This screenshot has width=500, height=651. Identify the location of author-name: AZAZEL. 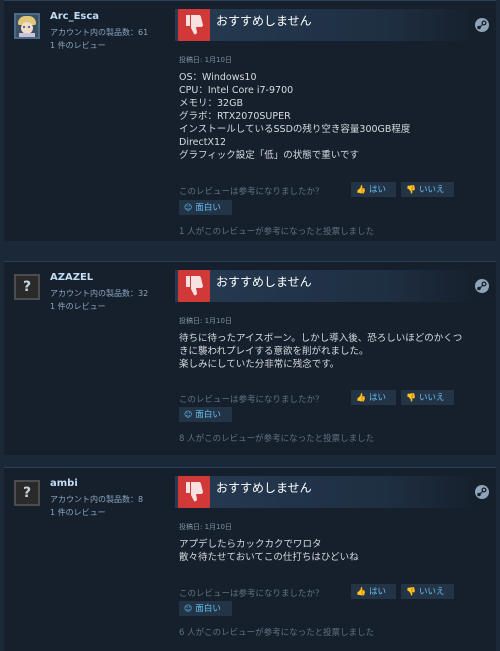
(71, 277).